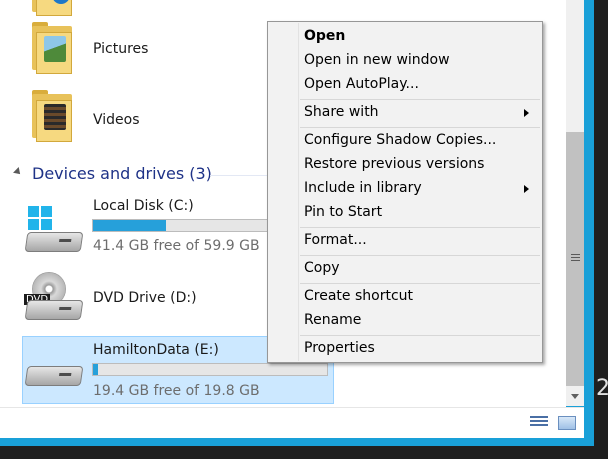 The height and width of the screenshot is (459, 608). Describe the element at coordinates (298, 192) in the screenshot. I see `menu-gutter` at that location.